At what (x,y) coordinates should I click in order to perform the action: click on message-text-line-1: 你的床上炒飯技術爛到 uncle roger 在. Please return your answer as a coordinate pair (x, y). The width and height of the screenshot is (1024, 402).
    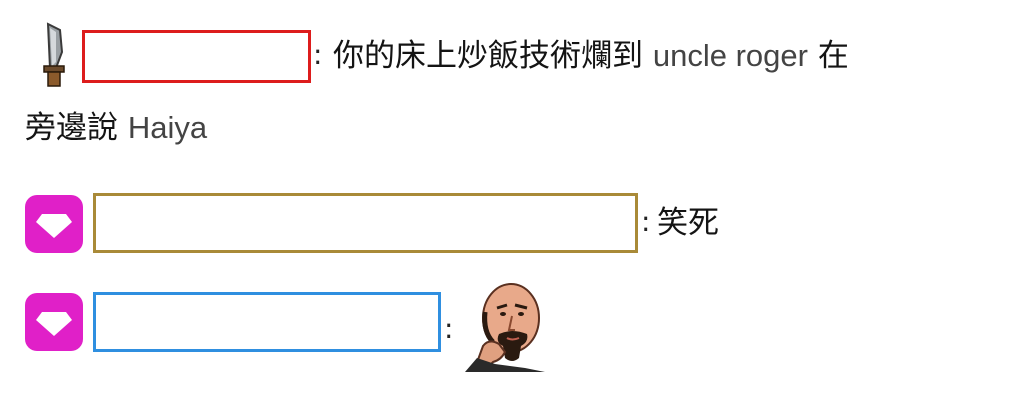
    Looking at the image, I should click on (591, 56).